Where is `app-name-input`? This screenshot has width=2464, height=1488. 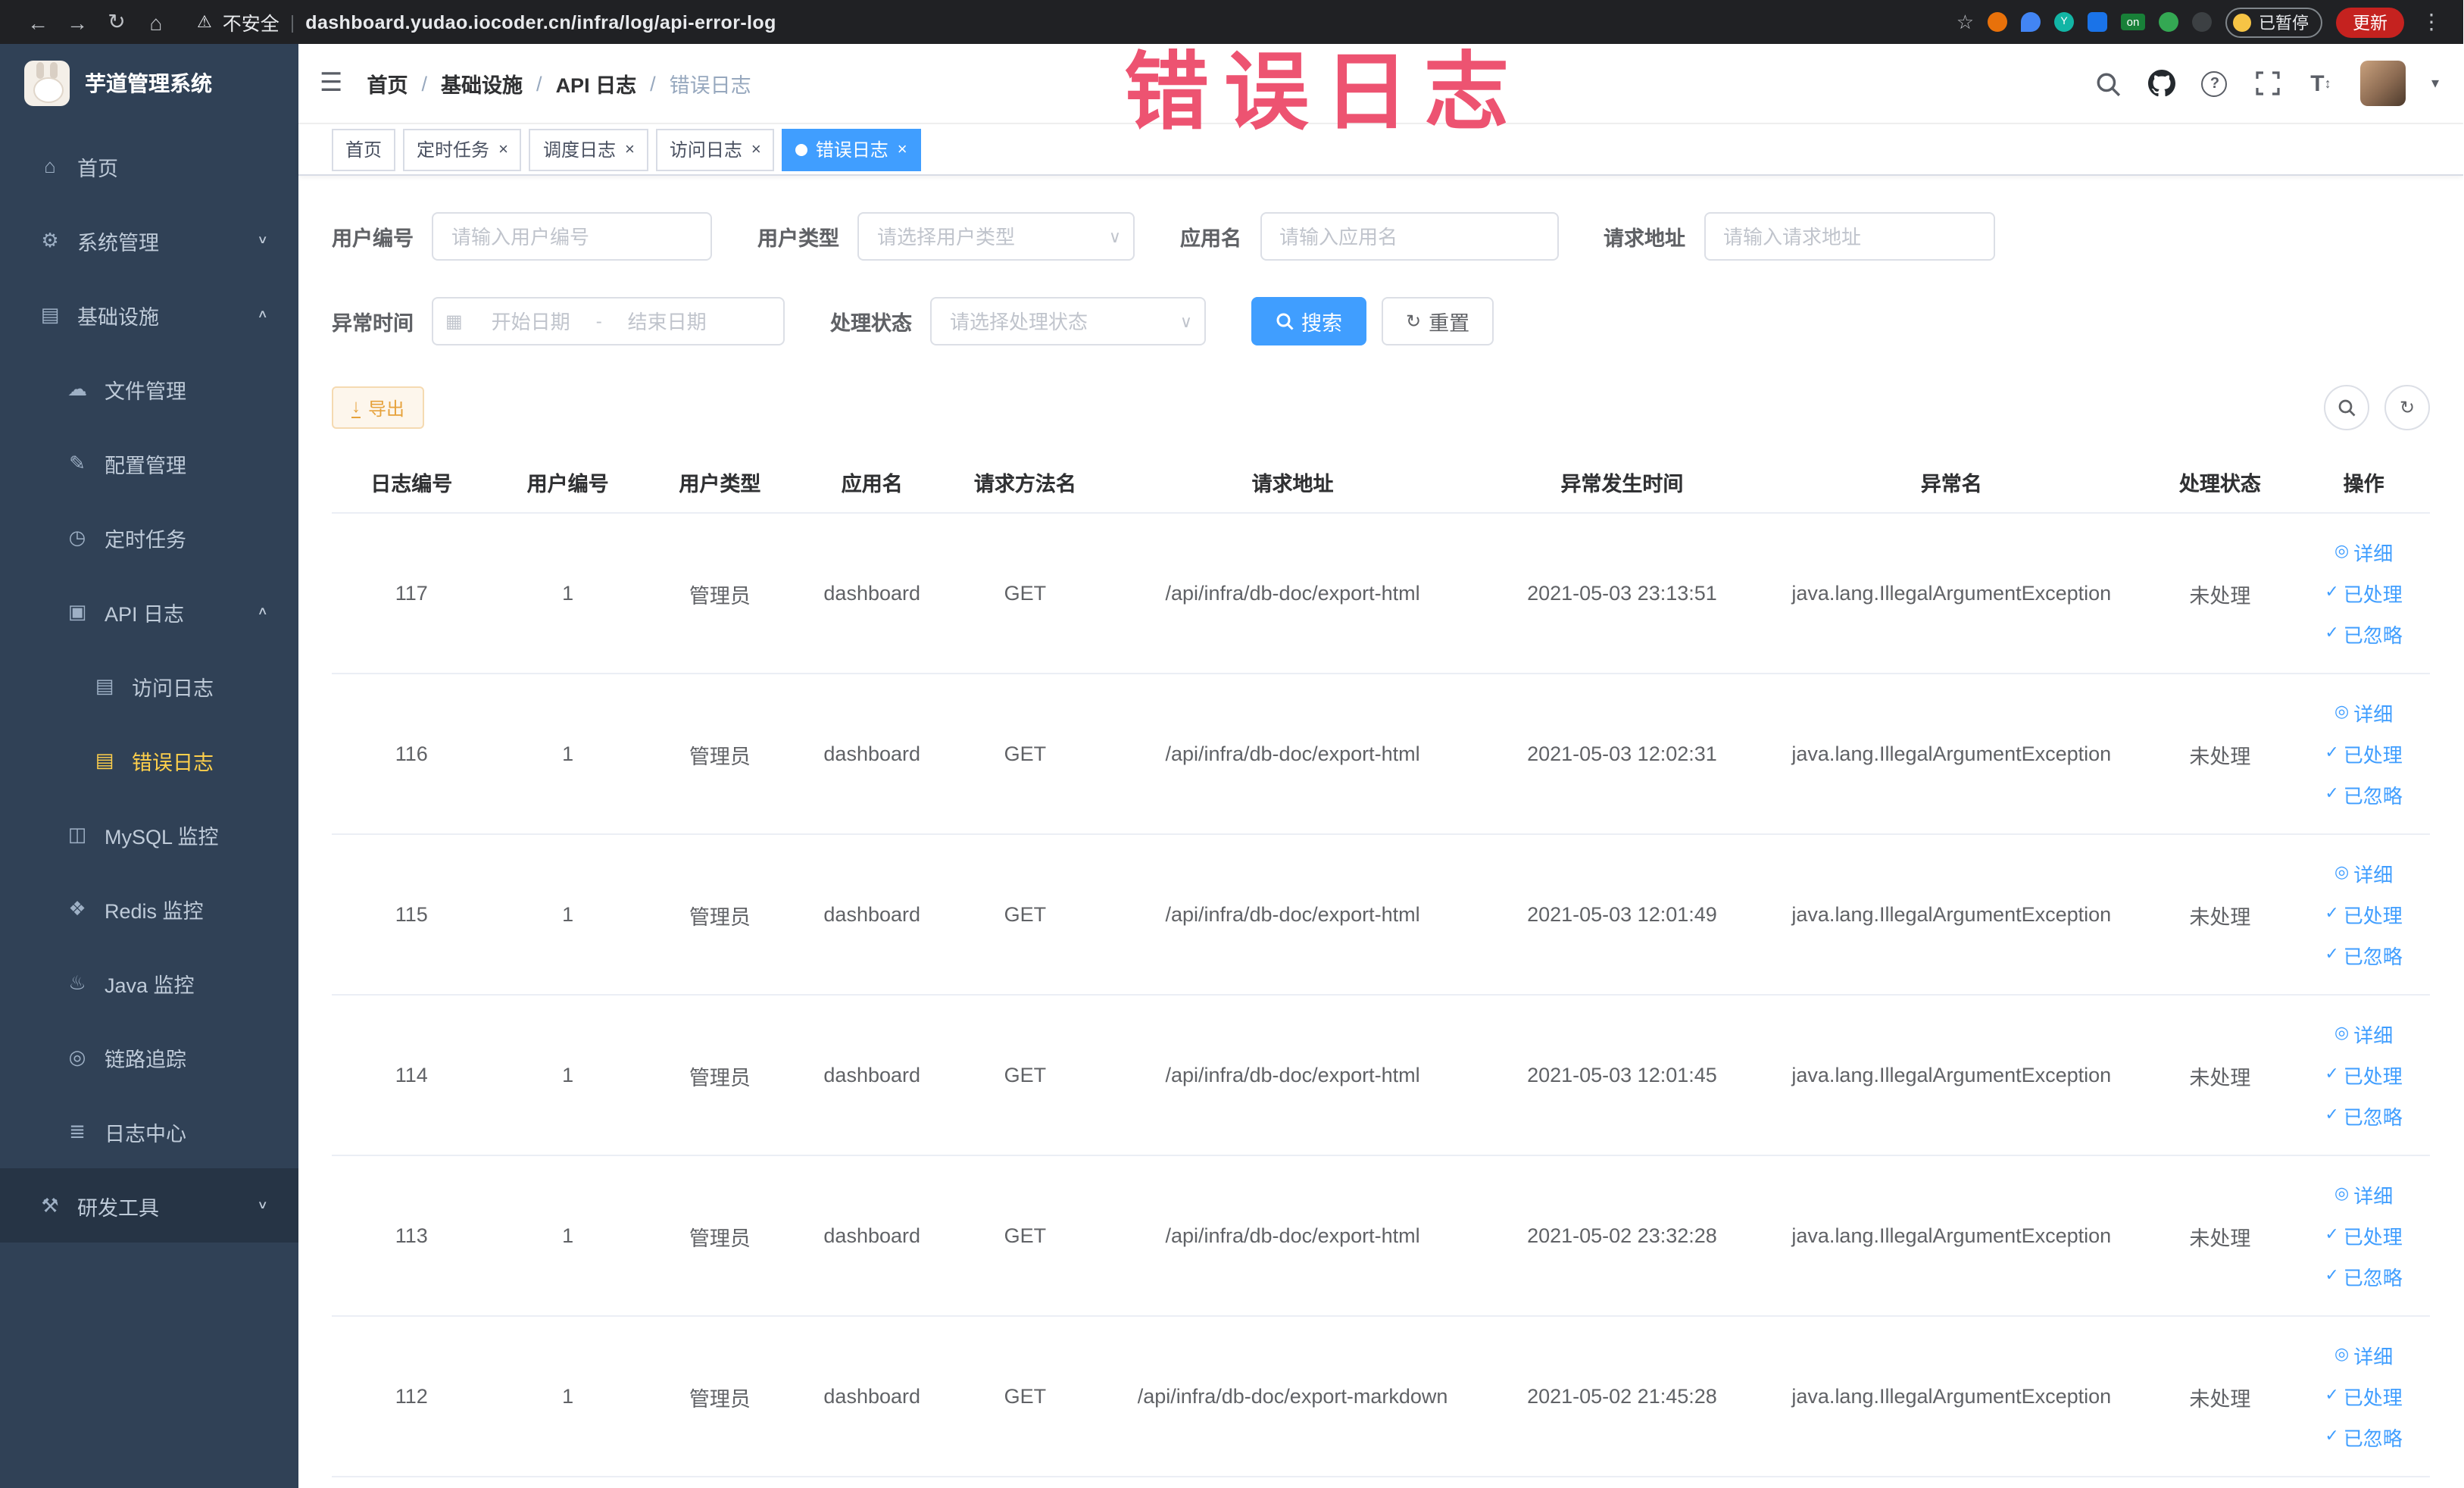 app-name-input is located at coordinates (1409, 236).